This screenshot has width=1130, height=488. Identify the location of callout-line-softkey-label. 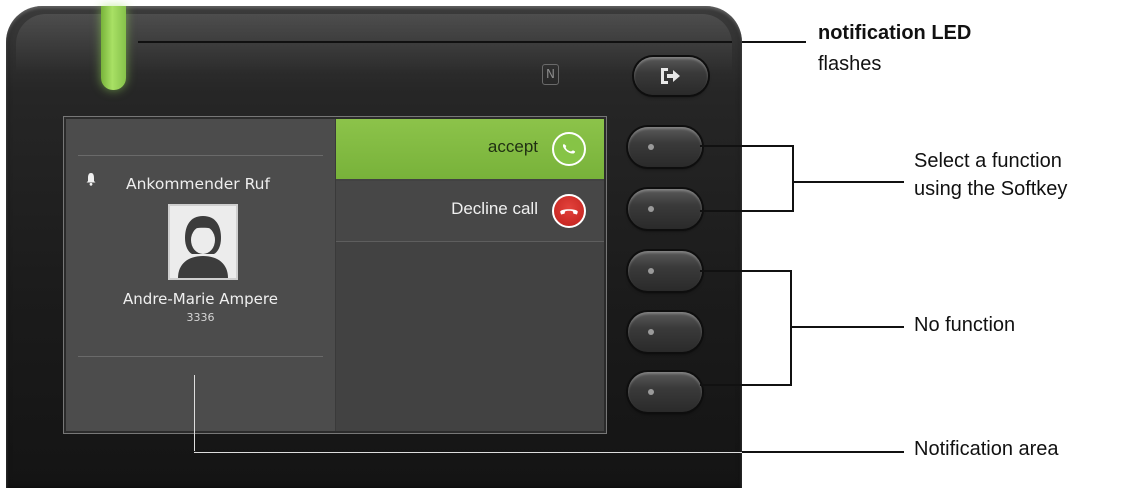
(848, 182).